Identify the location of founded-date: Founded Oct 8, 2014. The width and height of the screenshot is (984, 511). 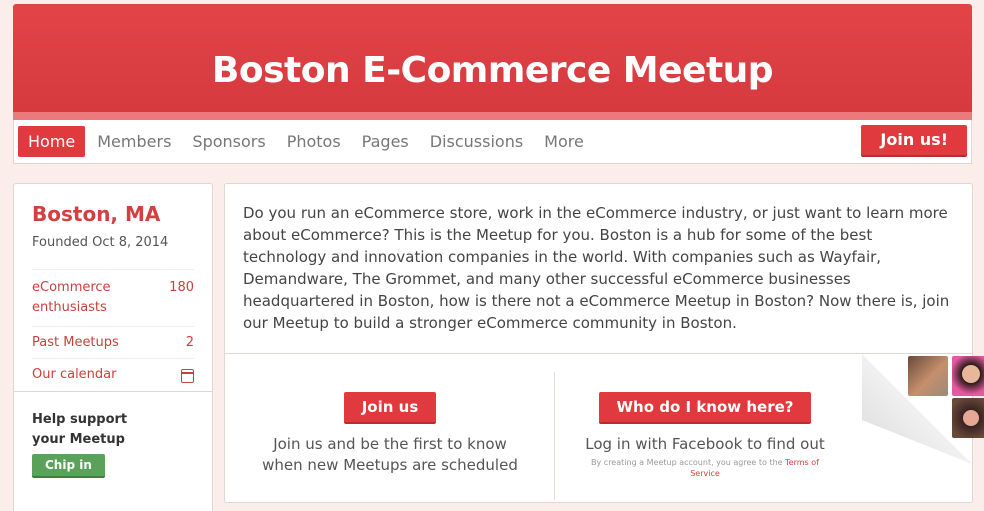
(100, 242).